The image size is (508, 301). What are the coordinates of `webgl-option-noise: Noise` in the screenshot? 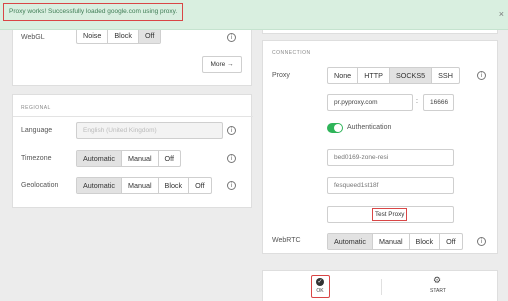 It's located at (92, 35).